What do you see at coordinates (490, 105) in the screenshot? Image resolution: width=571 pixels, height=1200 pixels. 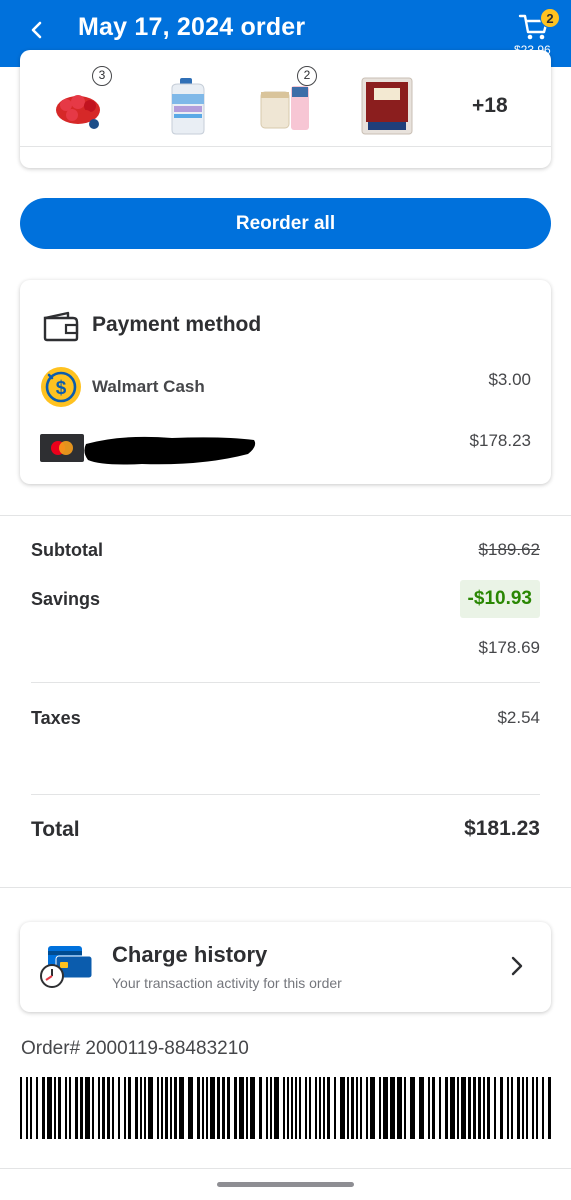 I see `more-items-count: +18` at bounding box center [490, 105].